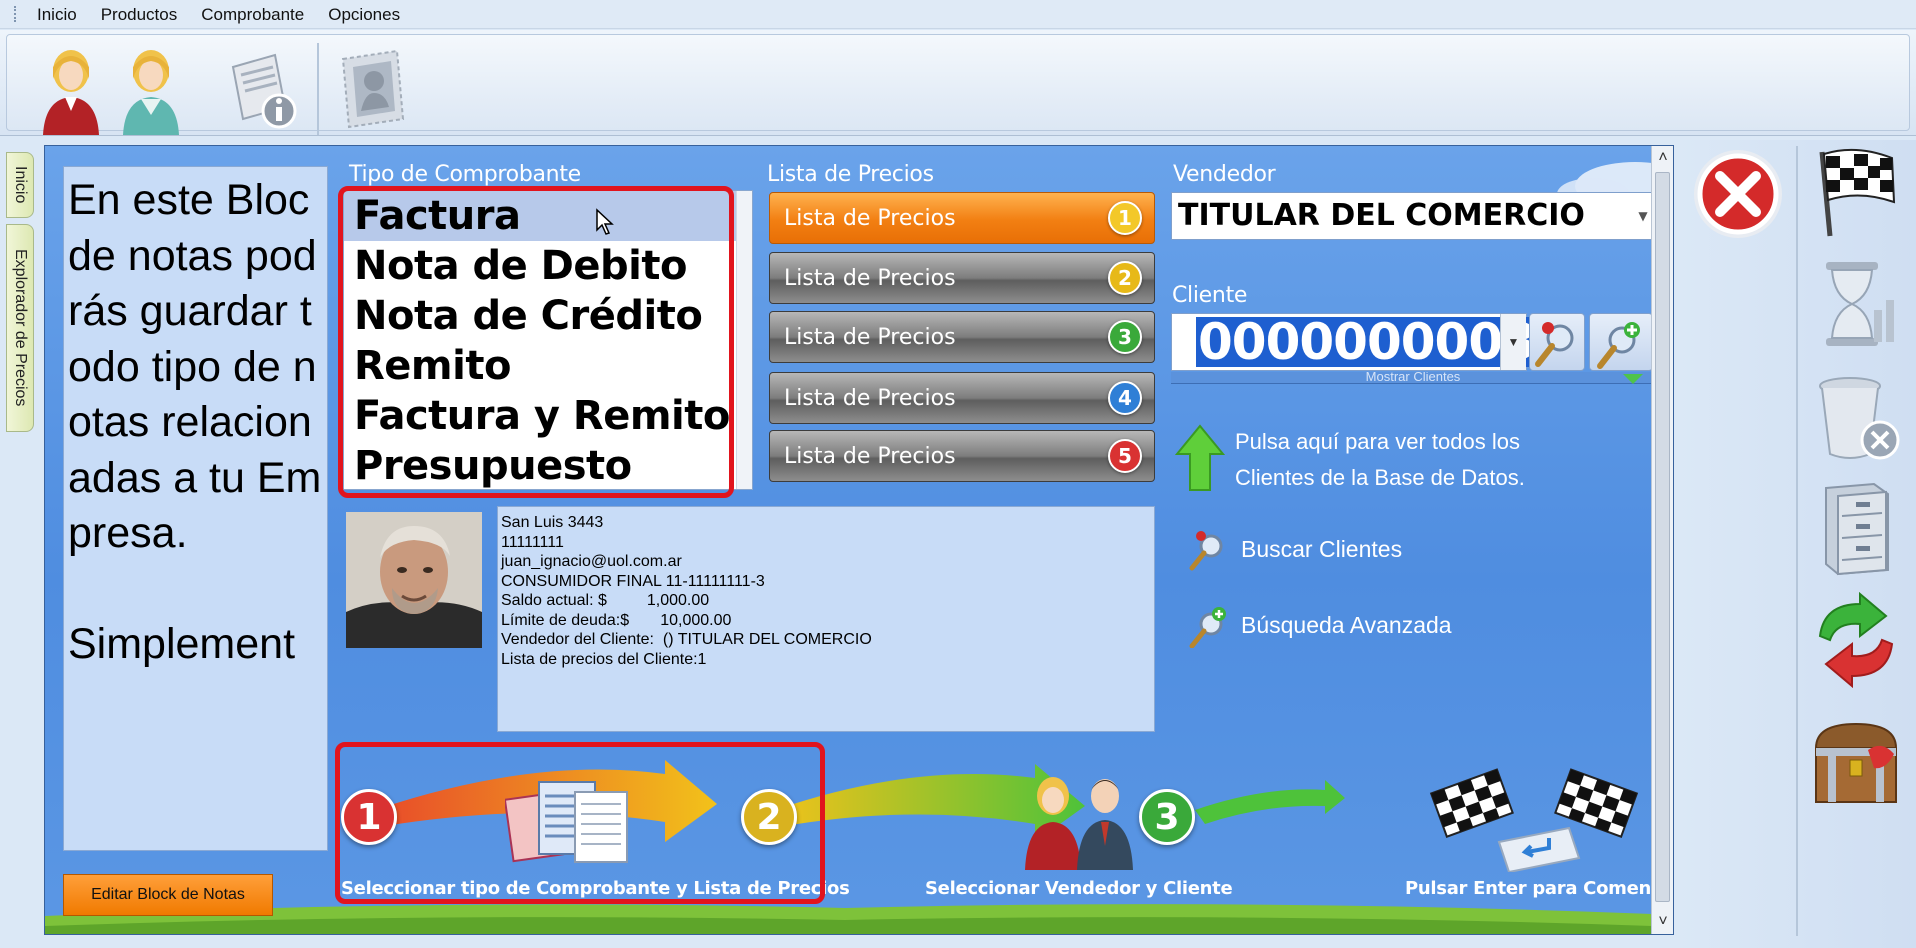 Image resolution: width=1916 pixels, height=948 pixels. I want to click on price-list-button-1: Lista de Precios 1, so click(962, 218).